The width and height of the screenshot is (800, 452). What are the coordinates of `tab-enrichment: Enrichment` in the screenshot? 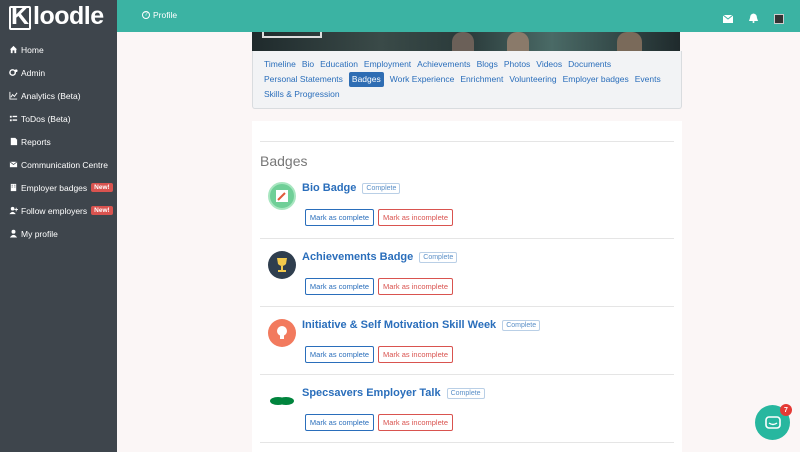 It's located at (481, 79).